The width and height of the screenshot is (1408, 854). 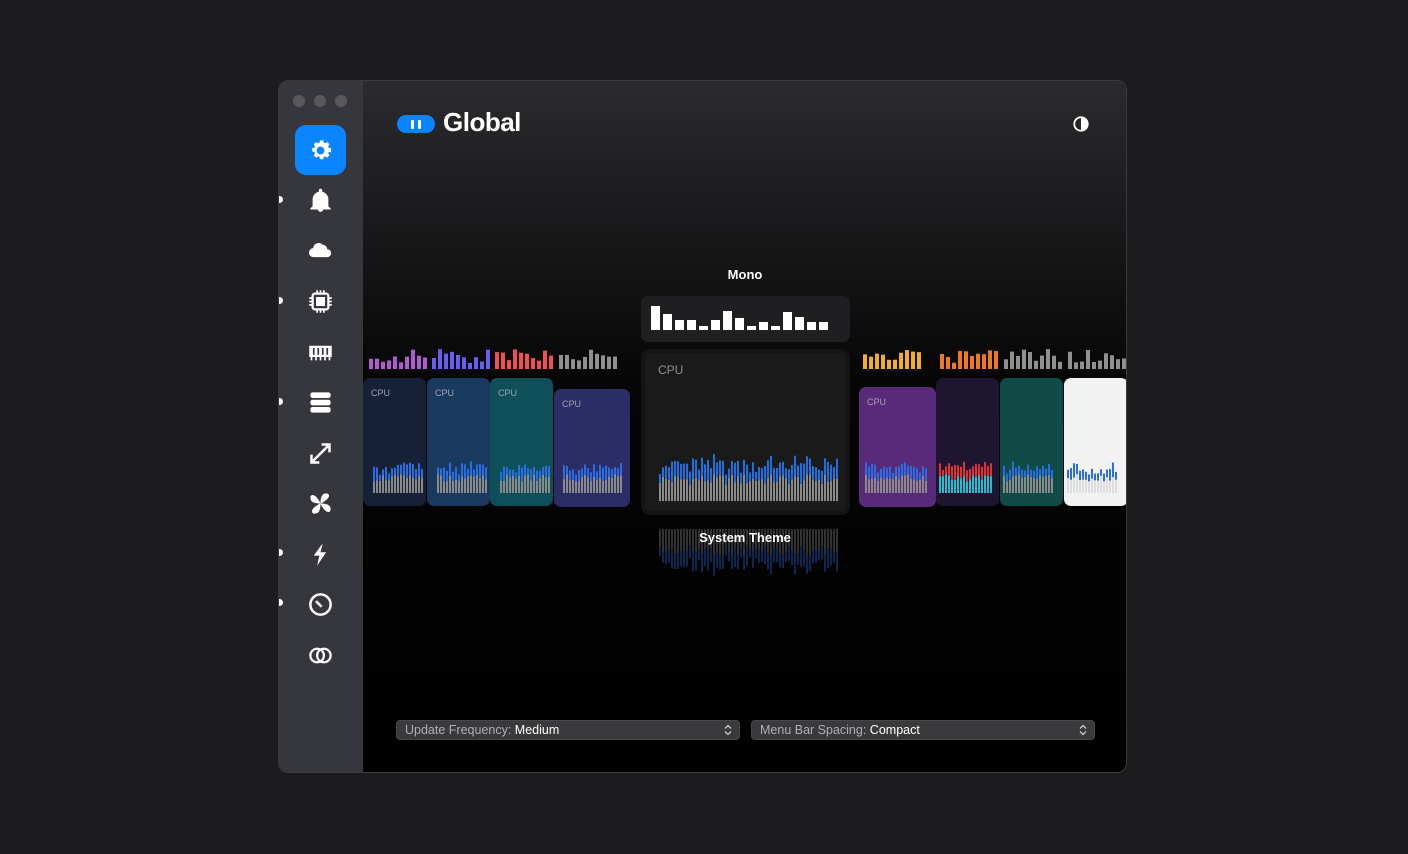 I want to click on cloud-sun-icon, so click(x=320, y=249).